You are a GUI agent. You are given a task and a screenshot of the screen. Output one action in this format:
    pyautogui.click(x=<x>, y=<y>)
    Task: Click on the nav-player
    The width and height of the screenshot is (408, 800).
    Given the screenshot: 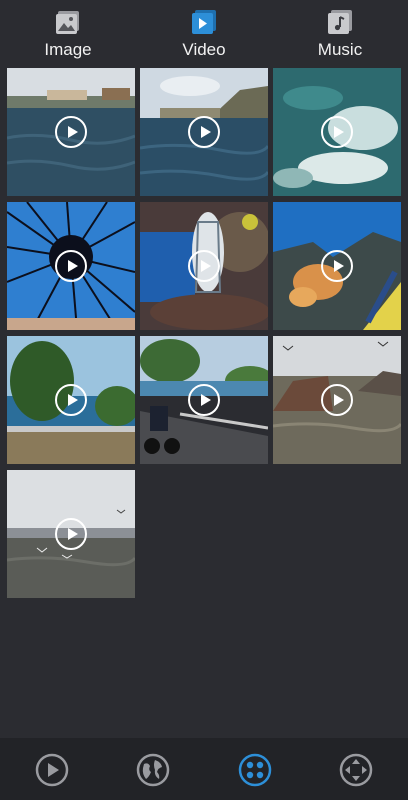 What is the action you would take?
    pyautogui.click(x=52, y=770)
    